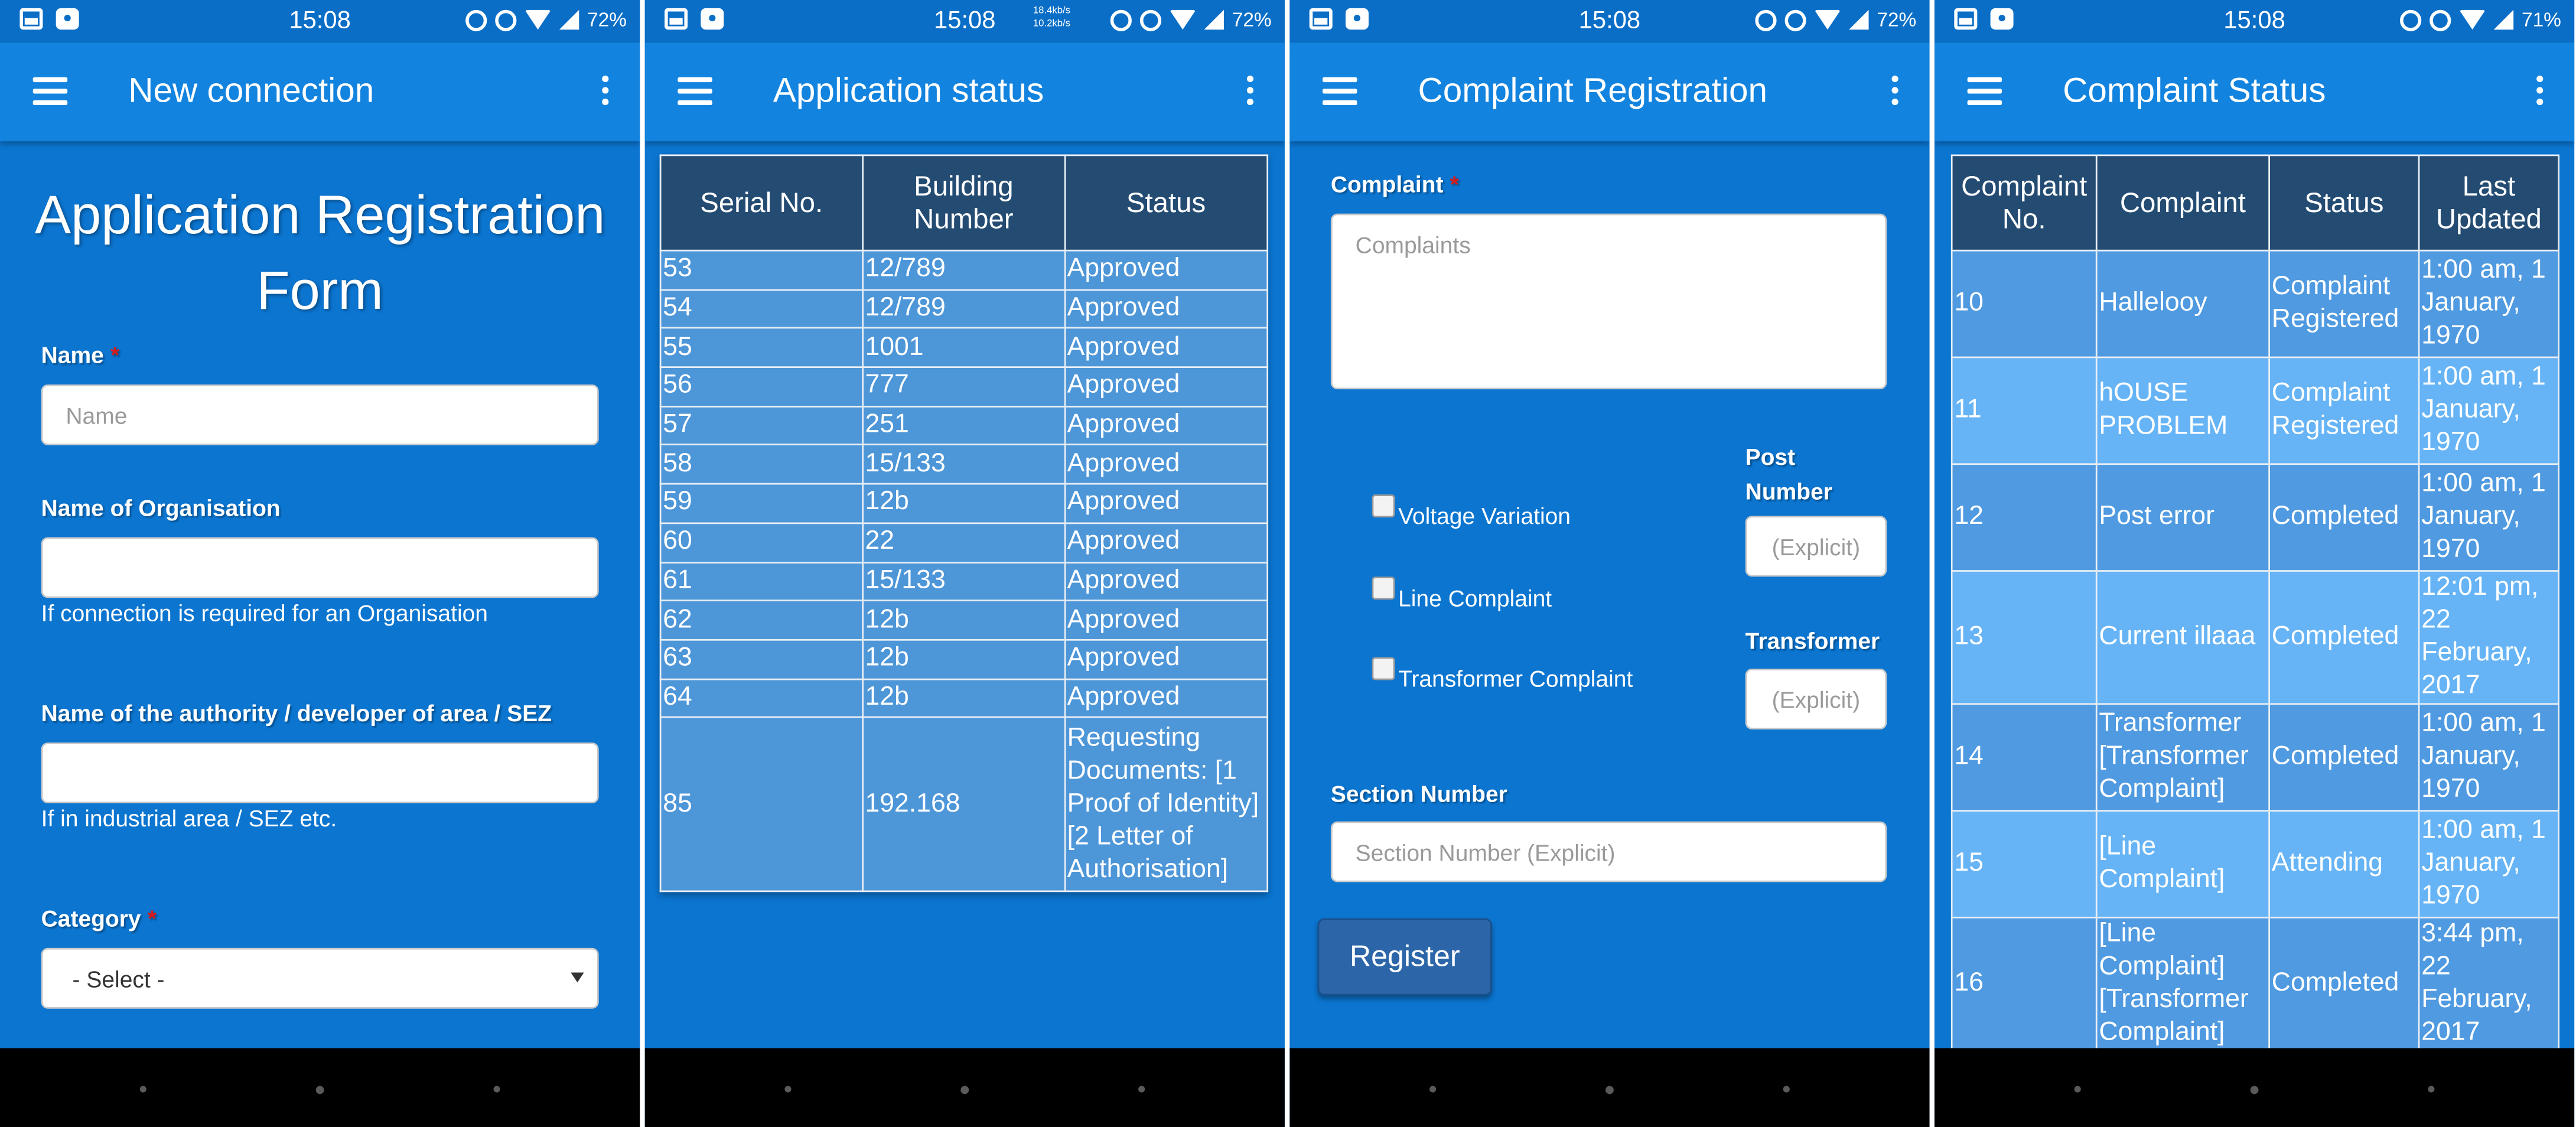  I want to click on status-bar: 15:08 72%, so click(320, 21).